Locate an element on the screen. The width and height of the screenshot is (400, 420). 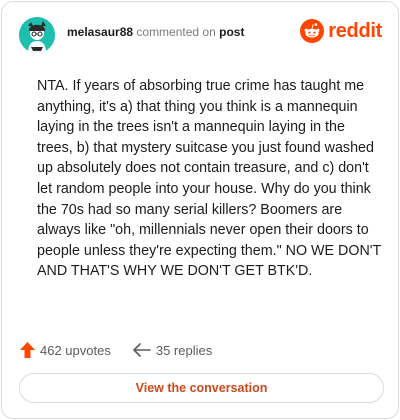
view-conversation-button: View the conversation is located at coordinates (201, 388).